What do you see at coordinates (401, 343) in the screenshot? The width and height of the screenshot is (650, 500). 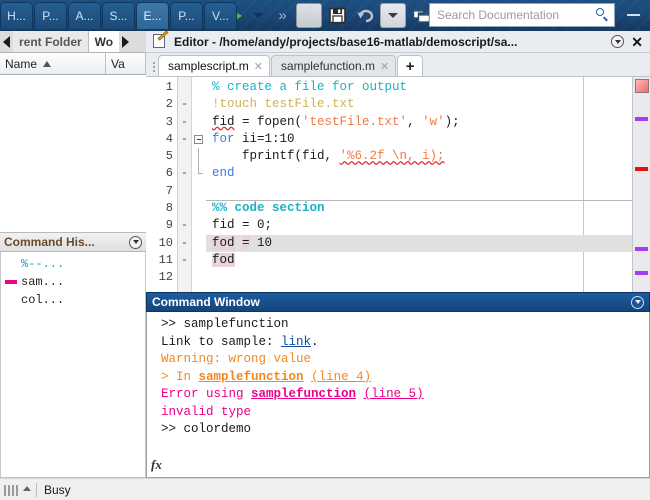 I see `command-window-line: Link to sample: link.` at bounding box center [401, 343].